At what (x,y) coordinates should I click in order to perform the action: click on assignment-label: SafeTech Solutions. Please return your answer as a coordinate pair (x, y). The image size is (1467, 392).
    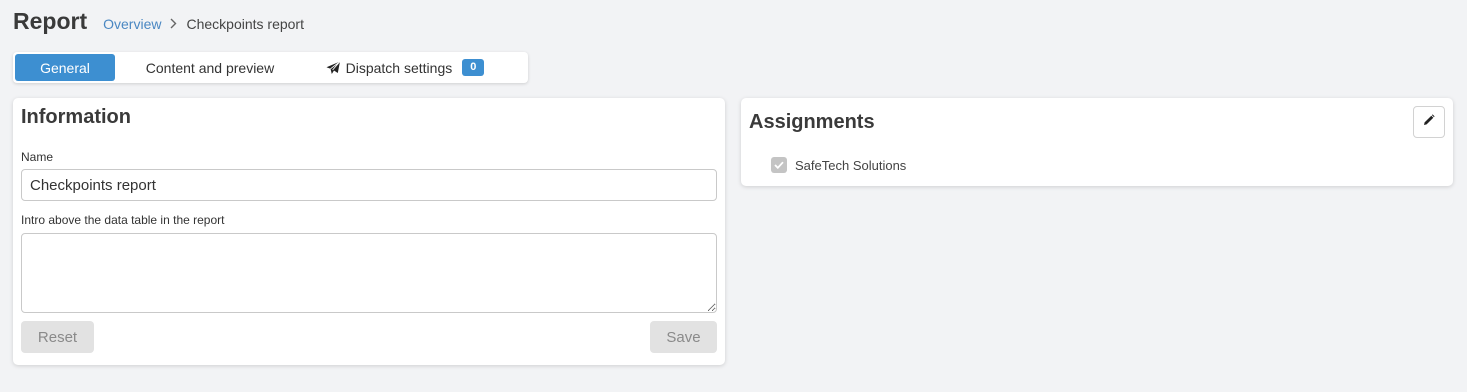
    Looking at the image, I should click on (851, 165).